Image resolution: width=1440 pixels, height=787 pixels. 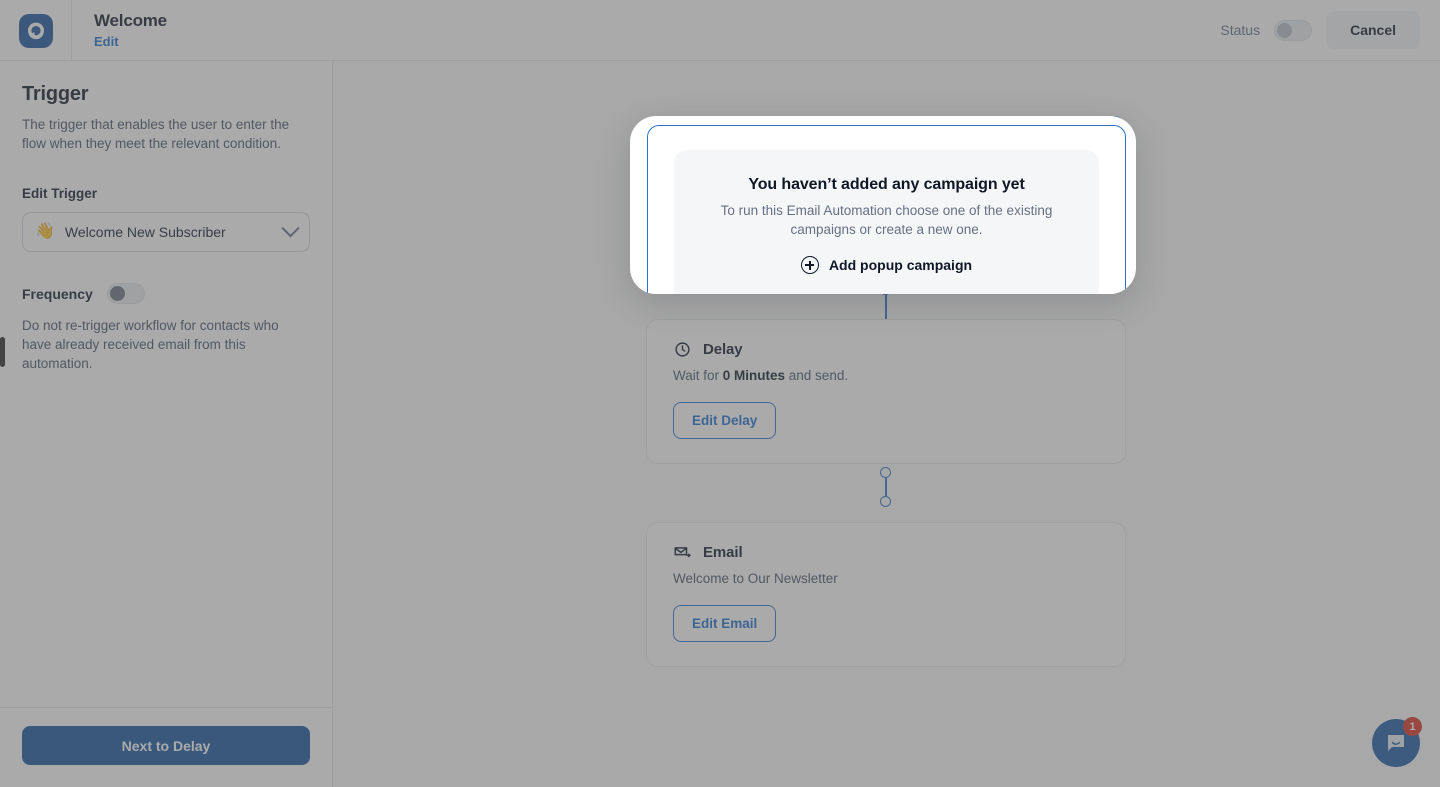 I want to click on add-popup-campaign-button: Add popup campaign, so click(x=886, y=265).